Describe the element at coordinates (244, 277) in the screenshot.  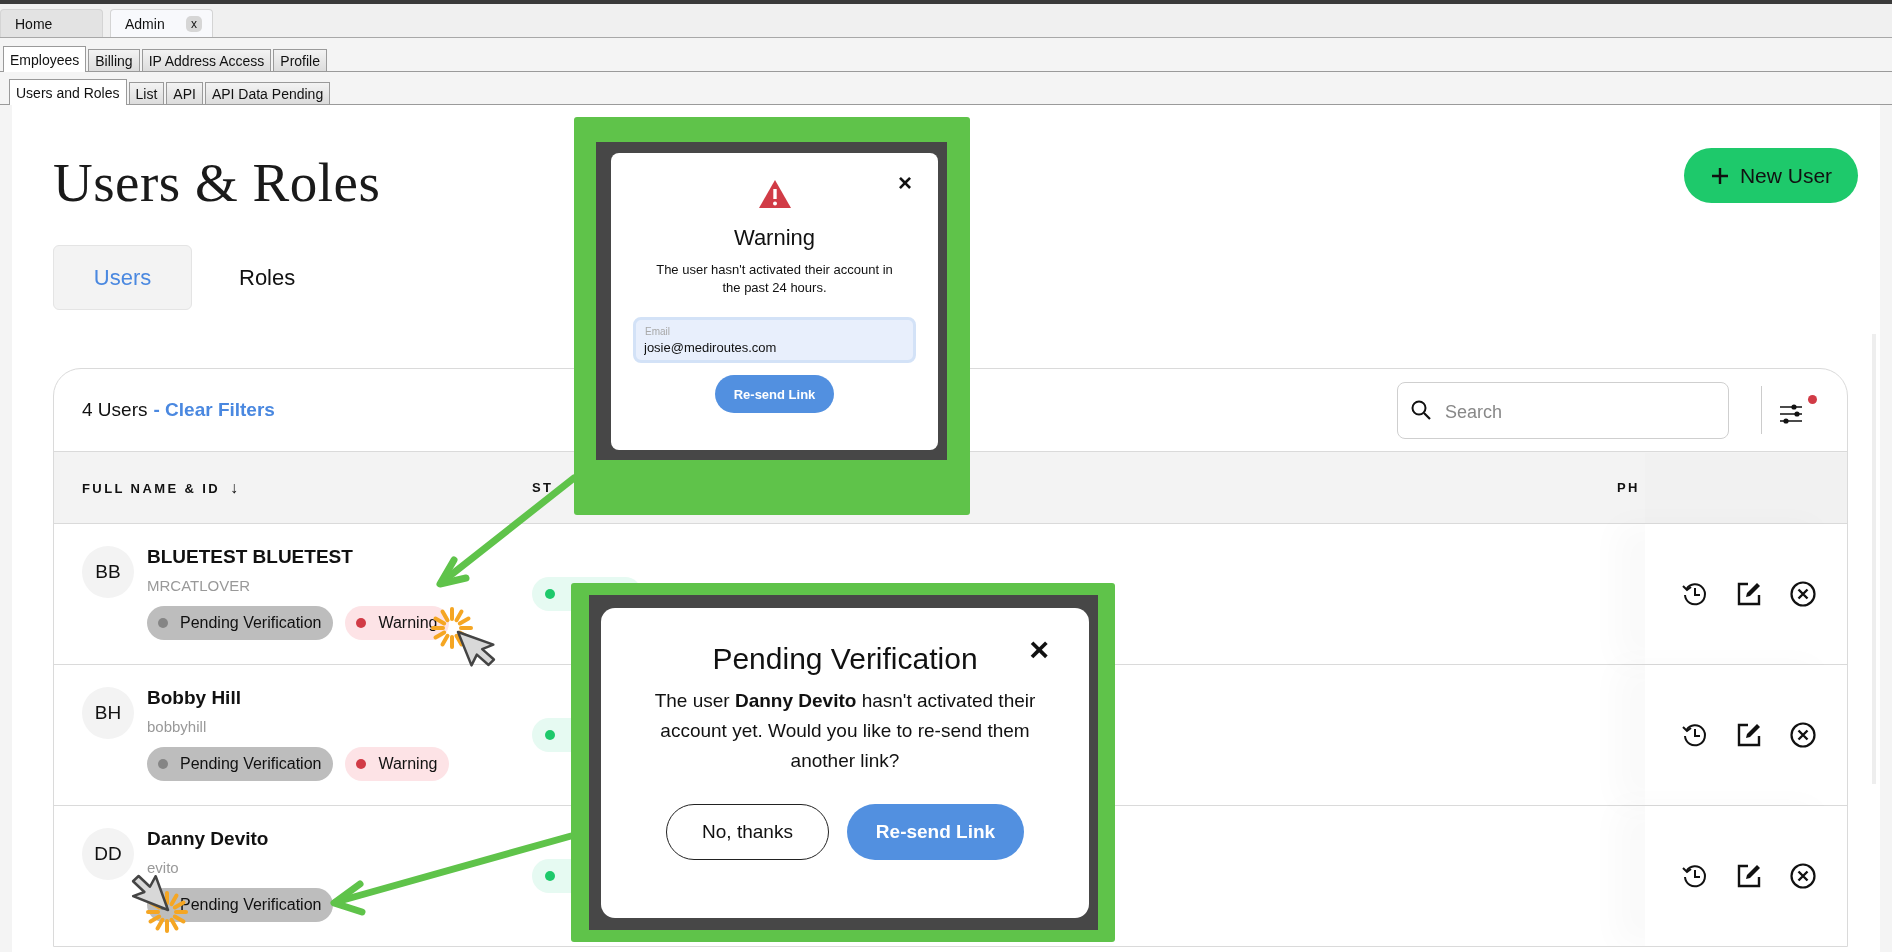
I see `view-tab: Roles` at that location.